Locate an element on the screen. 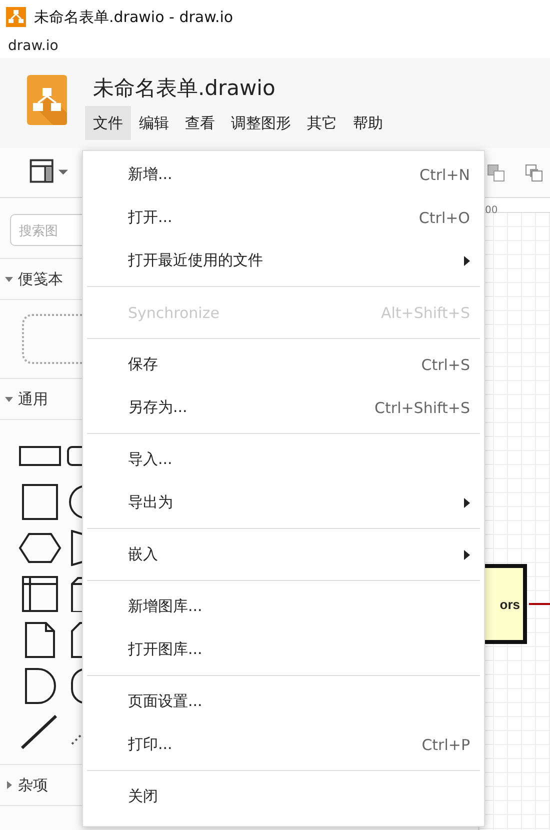  hexagon-icon is located at coordinates (40, 548).